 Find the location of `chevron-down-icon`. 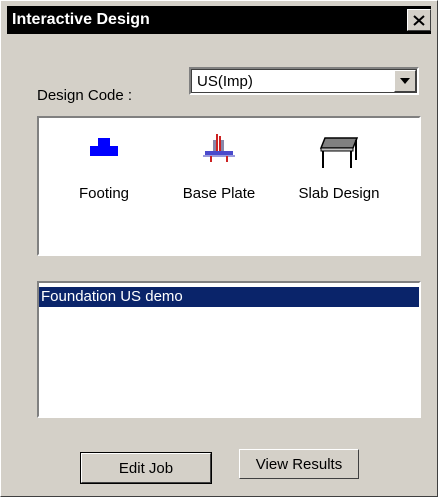

chevron-down-icon is located at coordinates (405, 81).